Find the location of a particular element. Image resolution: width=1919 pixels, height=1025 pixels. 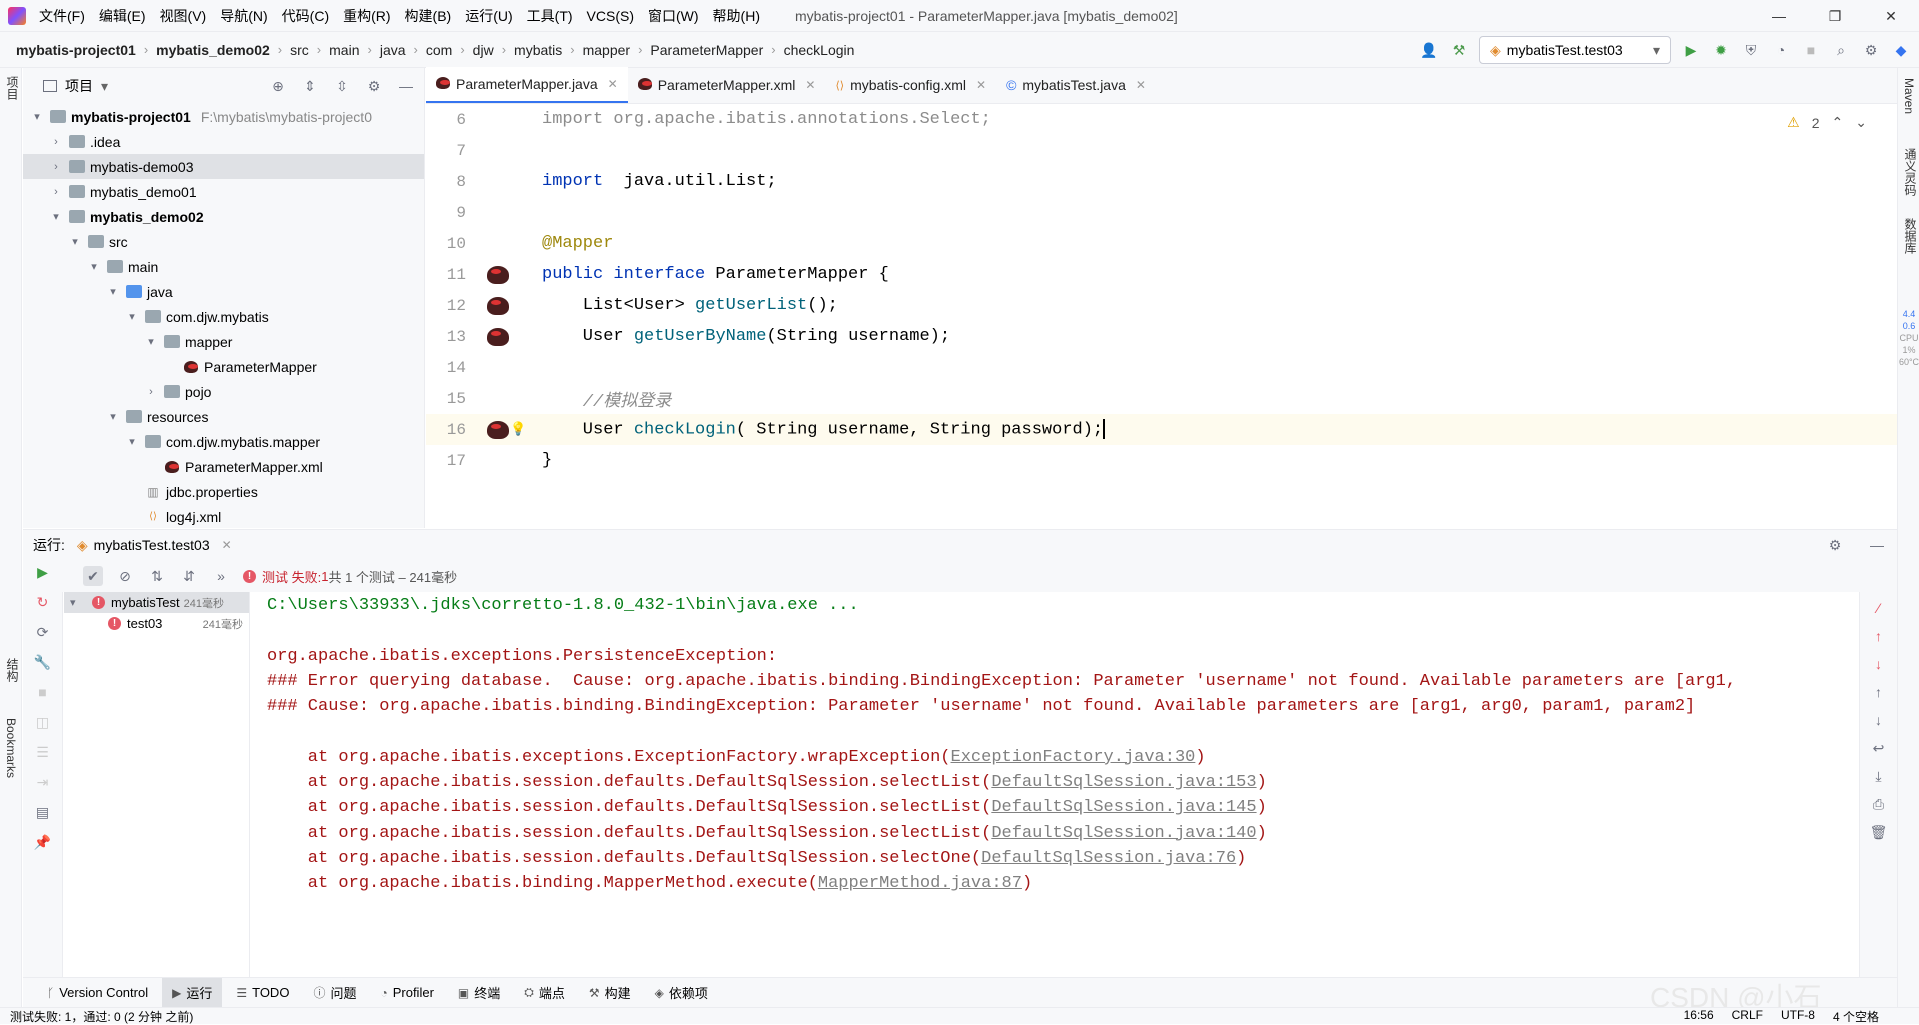

trash-icon: 🗑 is located at coordinates (1879, 832).